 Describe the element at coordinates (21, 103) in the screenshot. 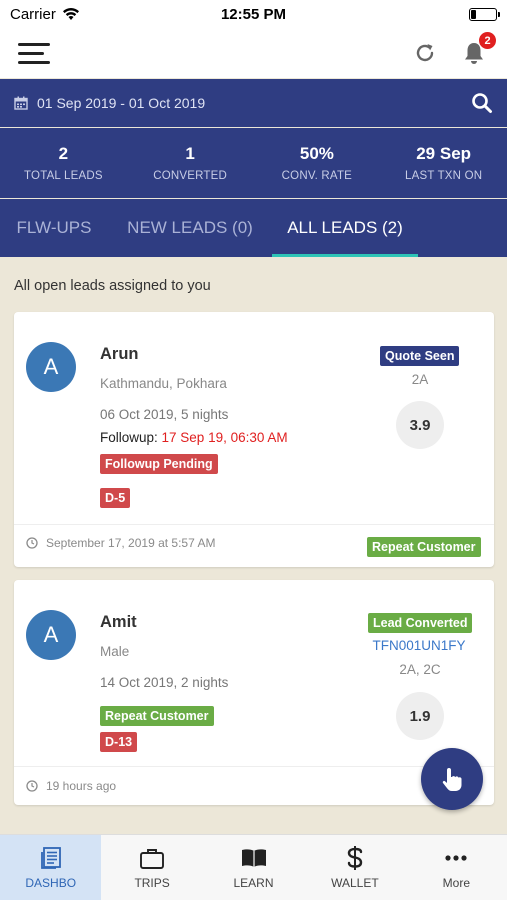

I see `calendar-icon` at that location.